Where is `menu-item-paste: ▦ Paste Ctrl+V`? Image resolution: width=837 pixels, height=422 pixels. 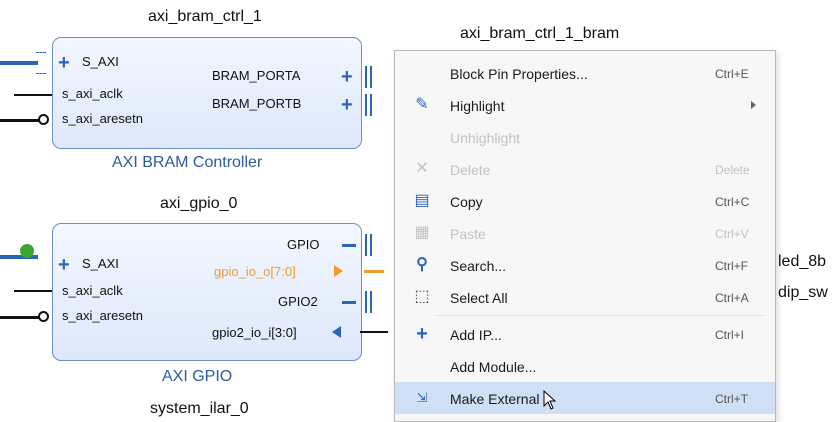
menu-item-paste: ▦ Paste Ctrl+V is located at coordinates (585, 233).